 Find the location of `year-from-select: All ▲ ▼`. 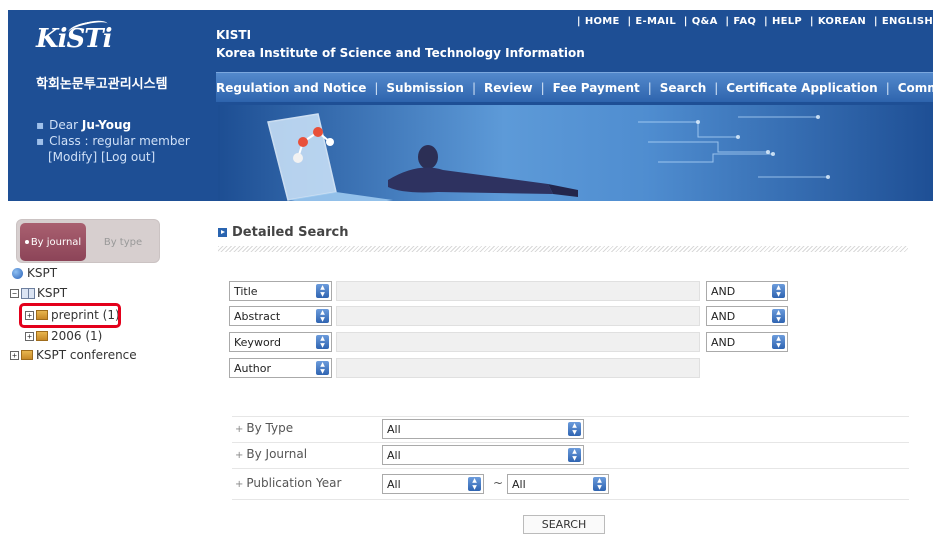

year-from-select: All ▲ ▼ is located at coordinates (433, 484).